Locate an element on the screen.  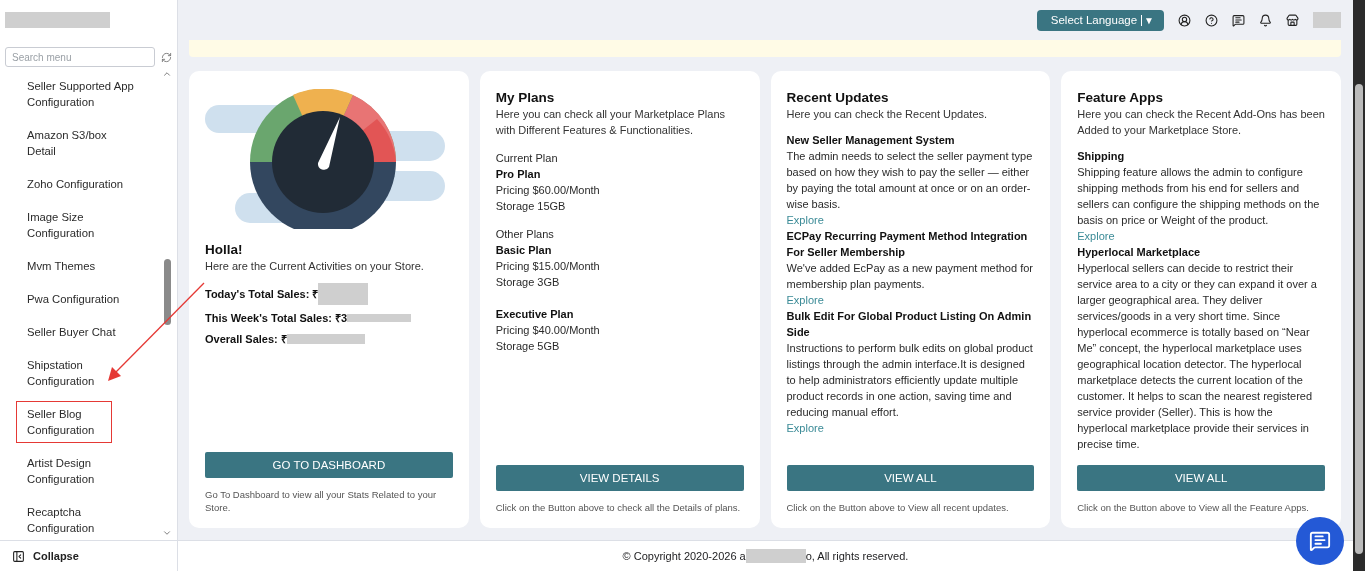
stat-text: This Week's Total Sales: ₹3 is located at coordinates (276, 318).